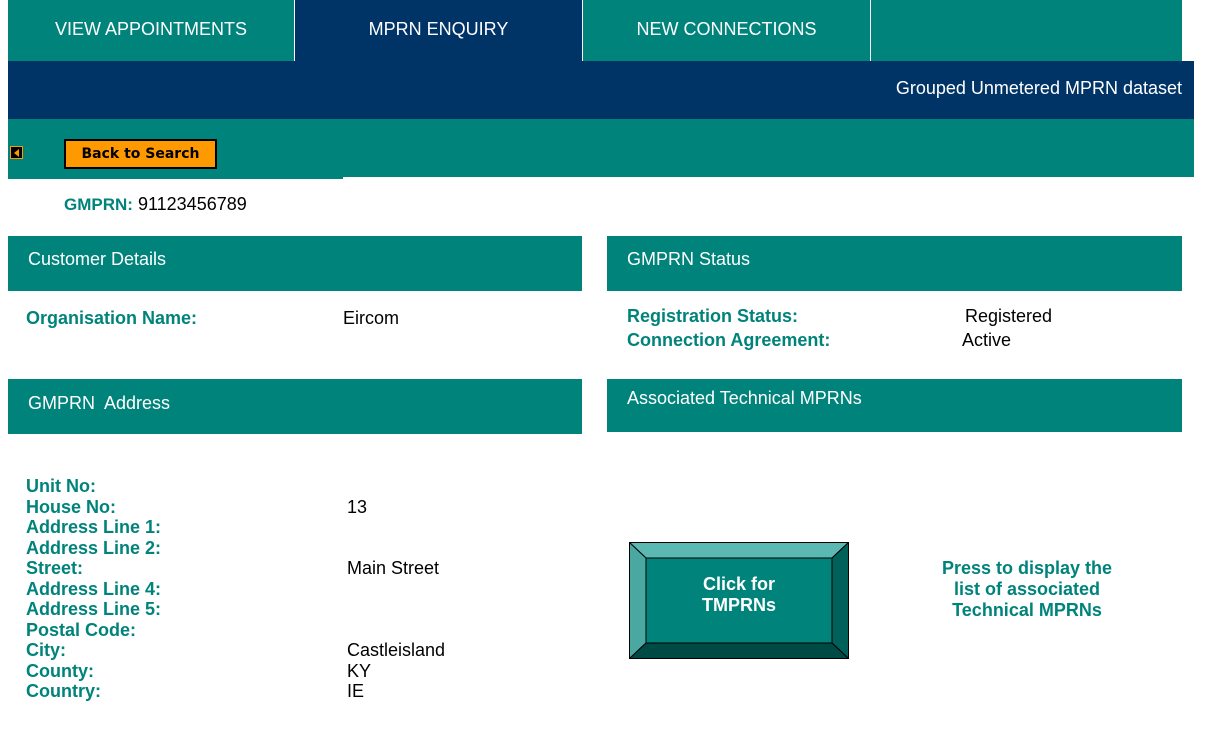 This screenshot has width=1205, height=745. Describe the element at coordinates (894, 263) in the screenshot. I see `gmprn-status-header: GMPRN Status` at that location.